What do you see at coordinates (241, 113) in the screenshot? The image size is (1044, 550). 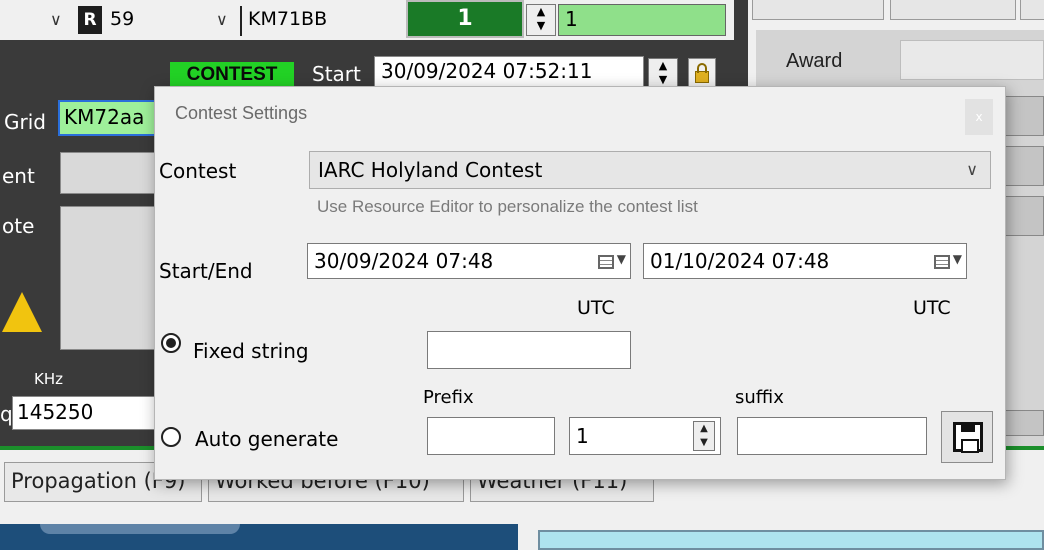 I see `dialog-title: Contest Settings` at bounding box center [241, 113].